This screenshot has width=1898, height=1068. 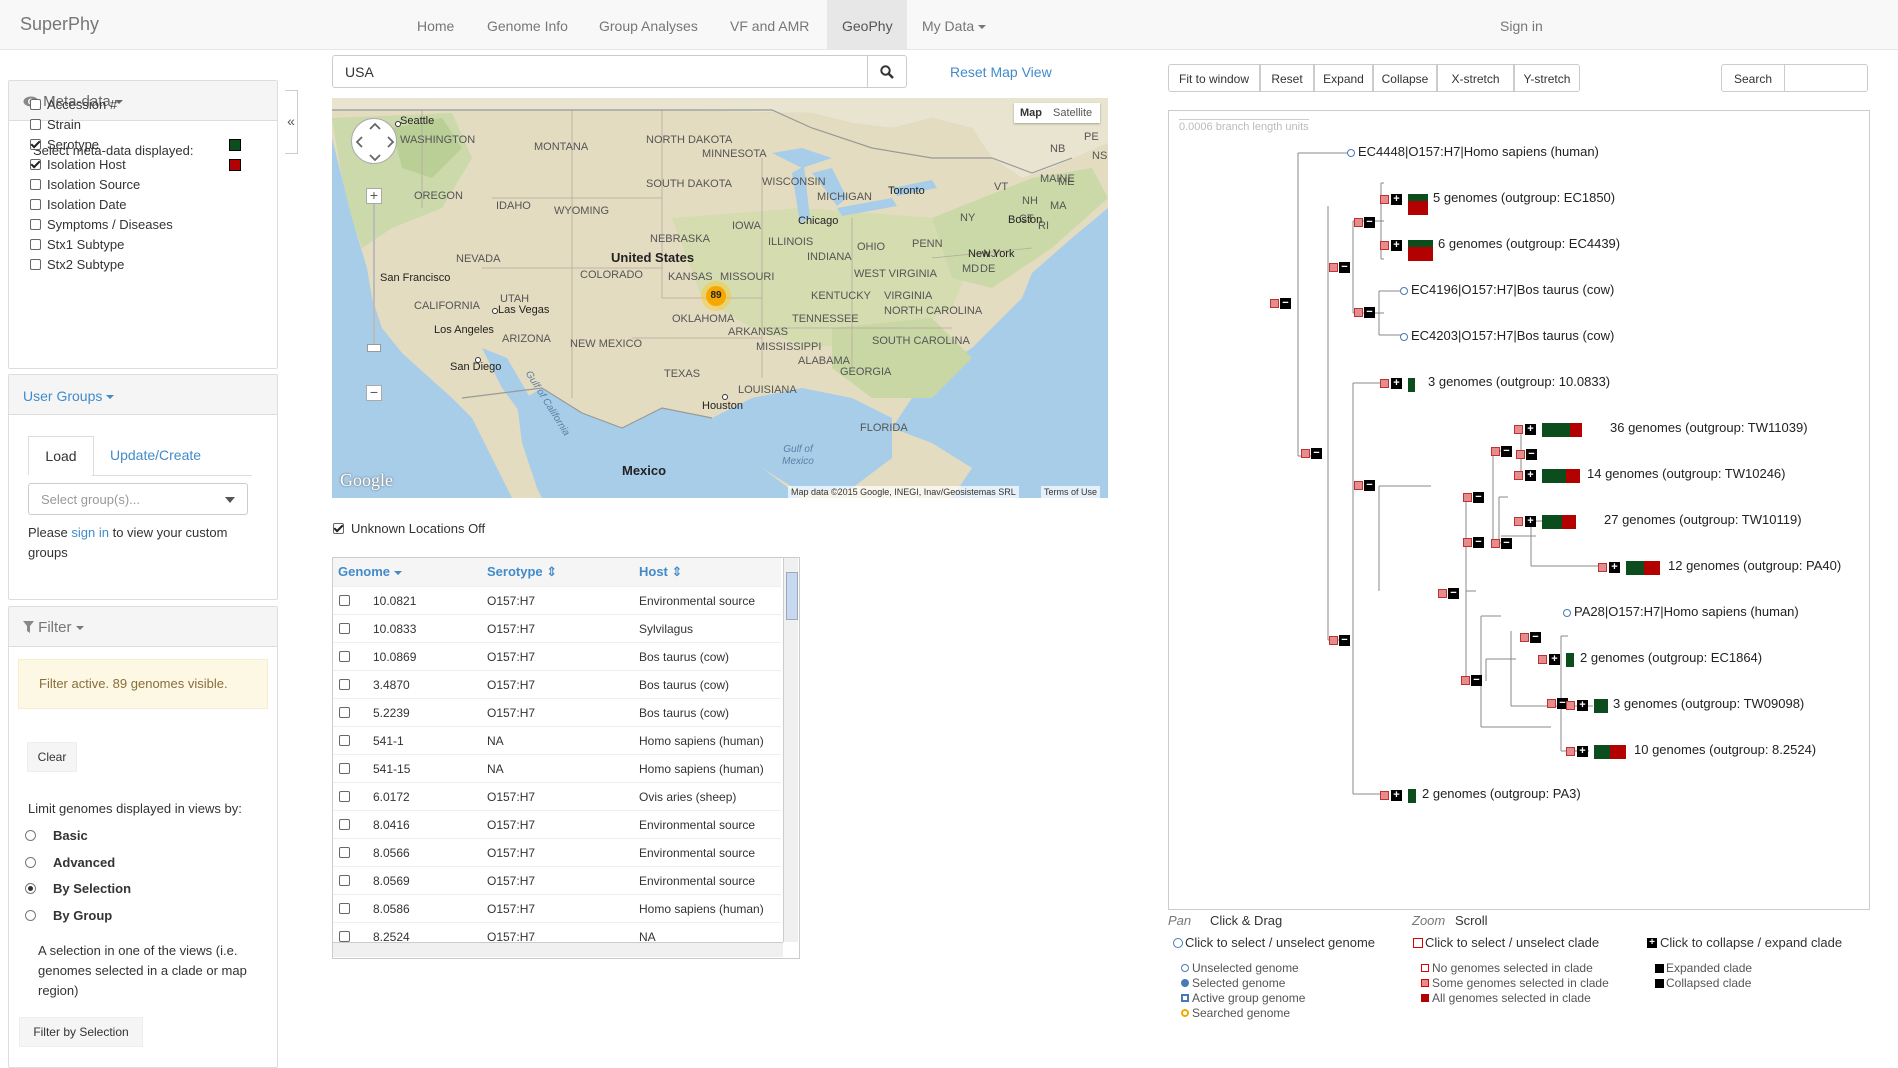 I want to click on nav-group-analyses: Group Analyses, so click(x=648, y=24).